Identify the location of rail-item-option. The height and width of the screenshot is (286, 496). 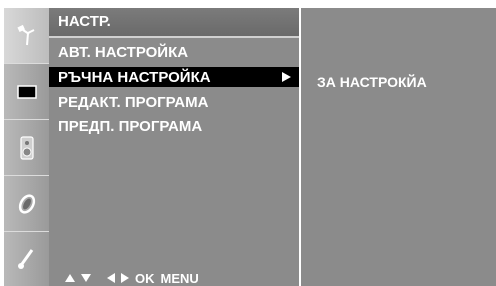
(26, 259).